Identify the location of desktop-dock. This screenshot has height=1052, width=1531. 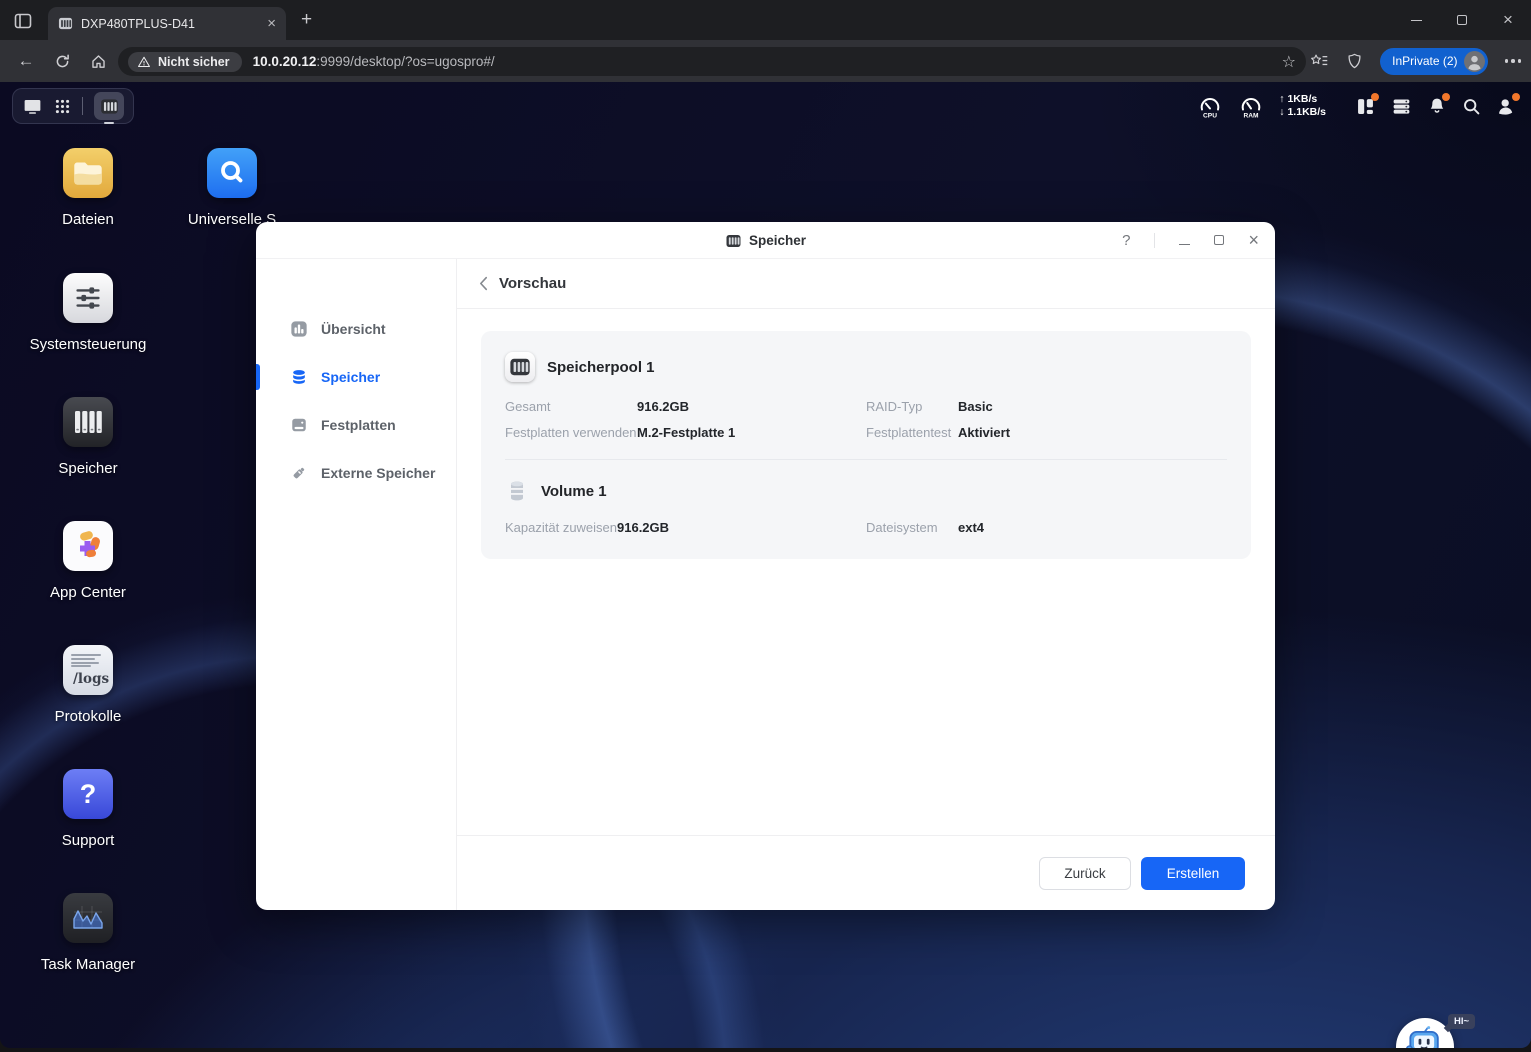
(73, 106).